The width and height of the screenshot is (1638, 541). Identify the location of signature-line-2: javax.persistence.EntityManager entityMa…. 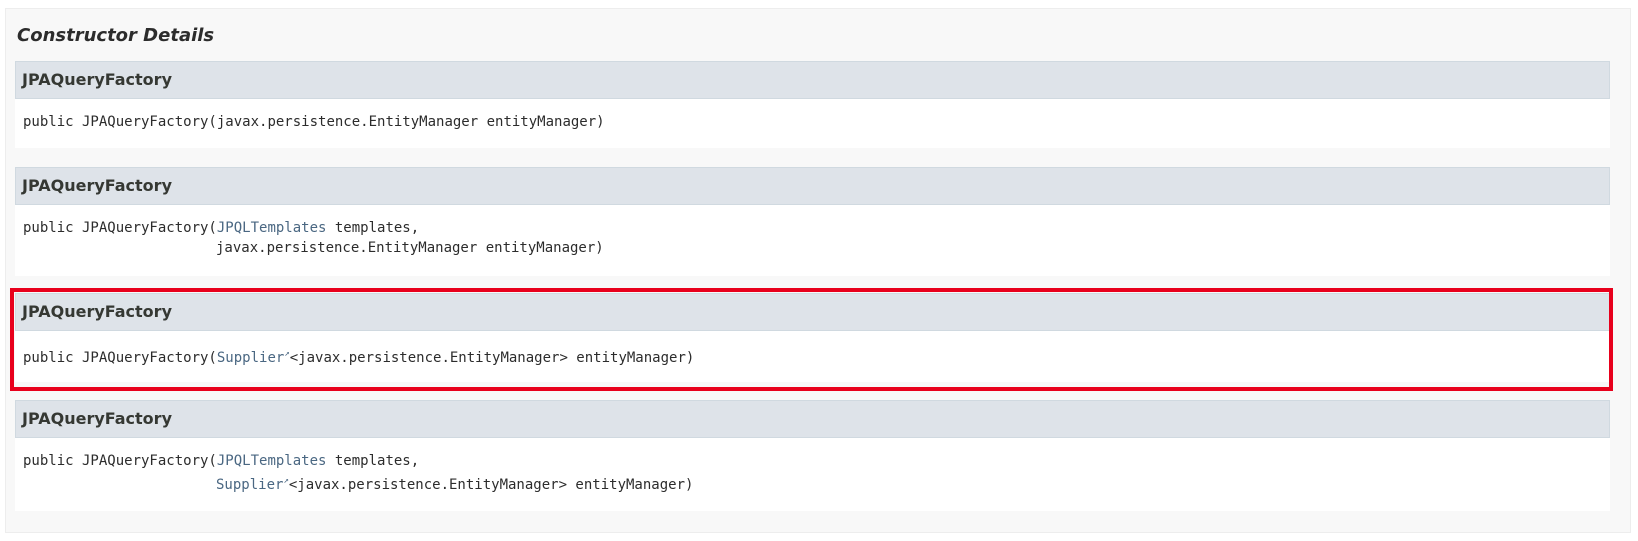
(410, 248).